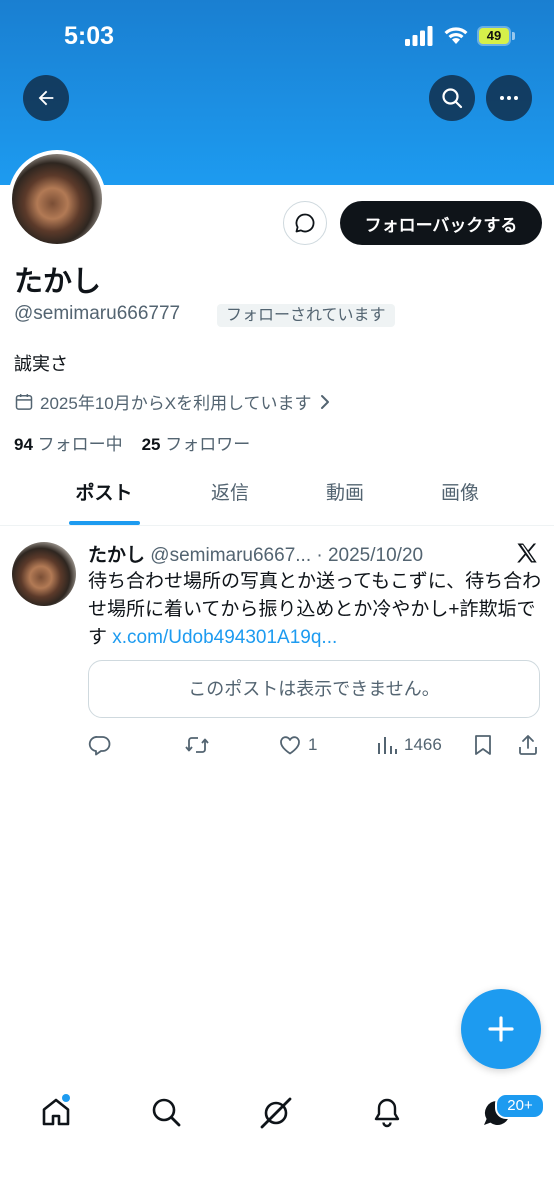 The image size is (554, 1199). I want to click on bottom-nav, so click(277, 1116).